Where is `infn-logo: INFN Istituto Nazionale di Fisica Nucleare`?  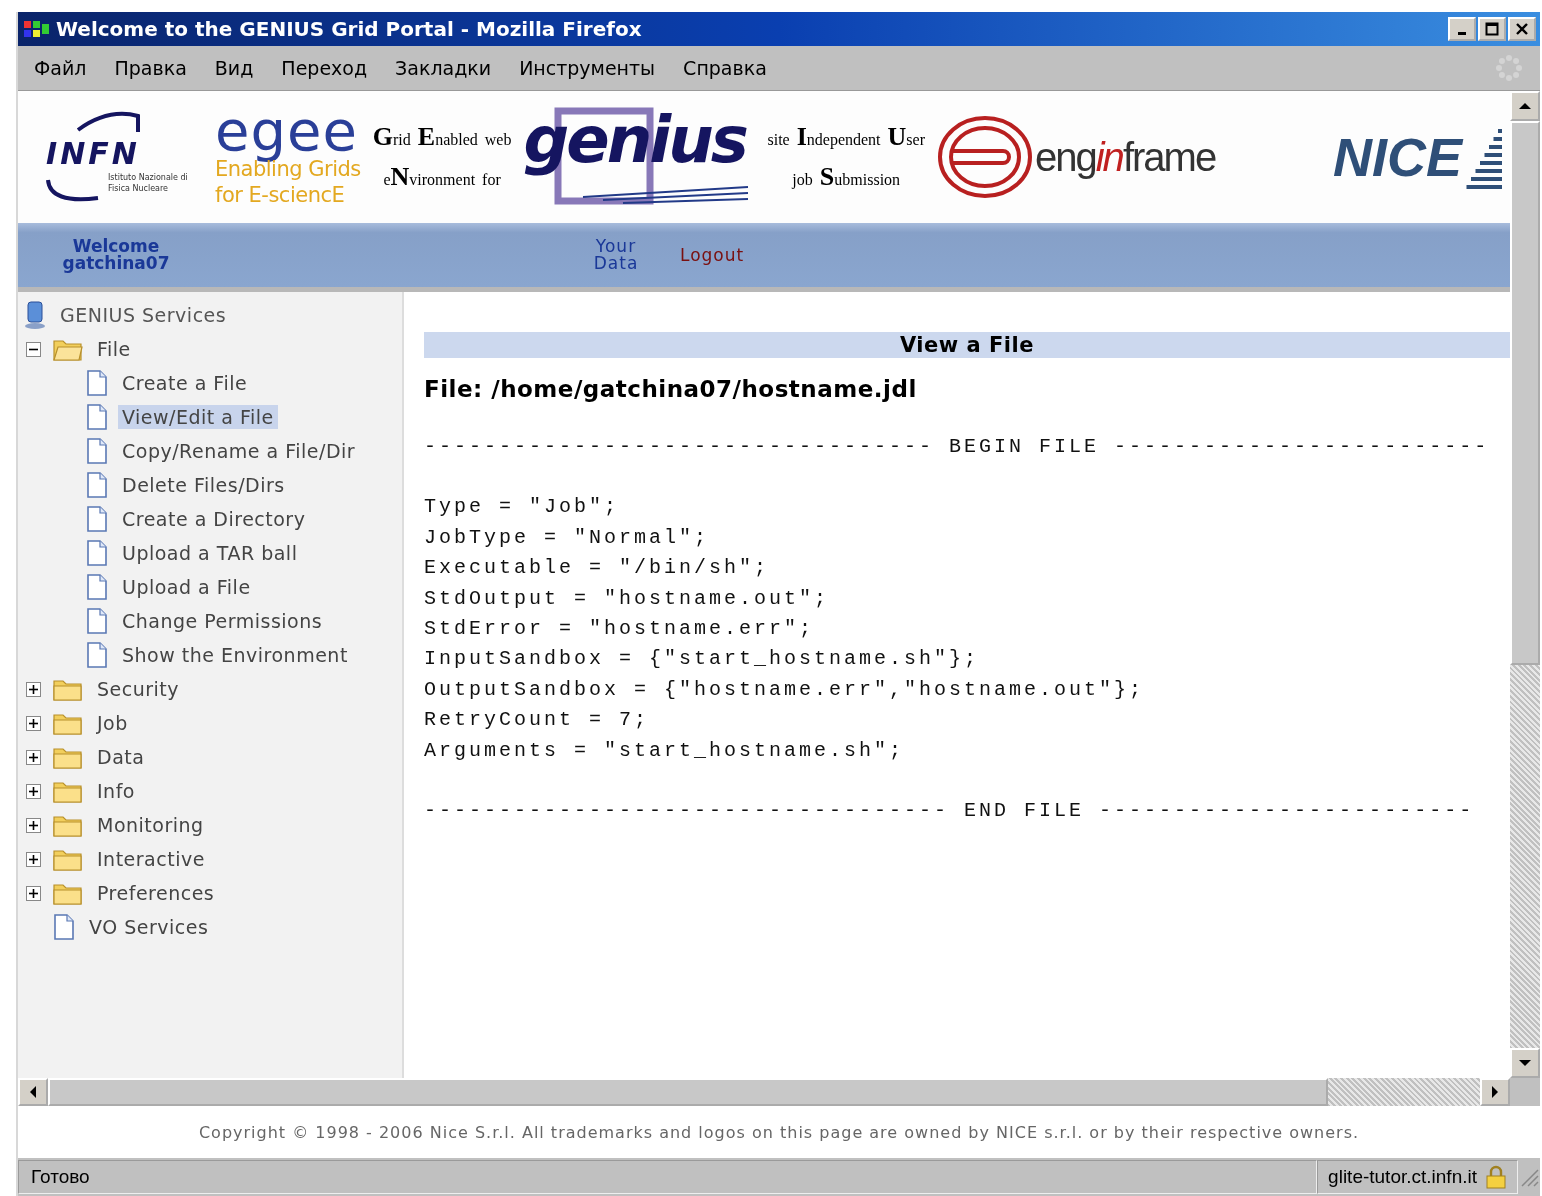 infn-logo: INFN Istituto Nazionale di Fisica Nucleare is located at coordinates (120, 157).